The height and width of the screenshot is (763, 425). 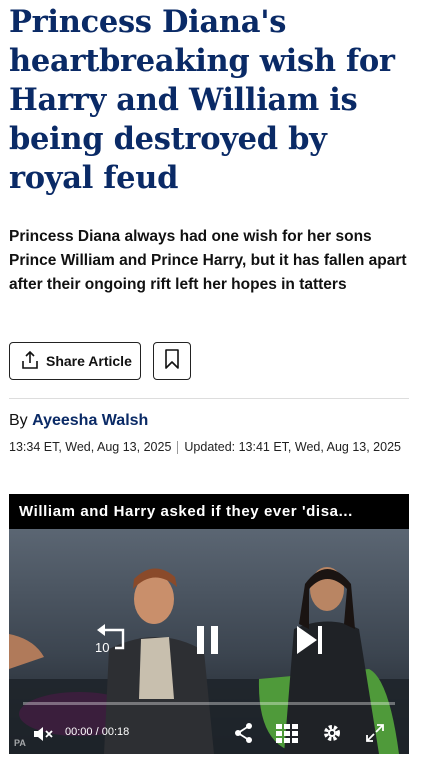 I want to click on pause-icon, so click(x=208, y=642).